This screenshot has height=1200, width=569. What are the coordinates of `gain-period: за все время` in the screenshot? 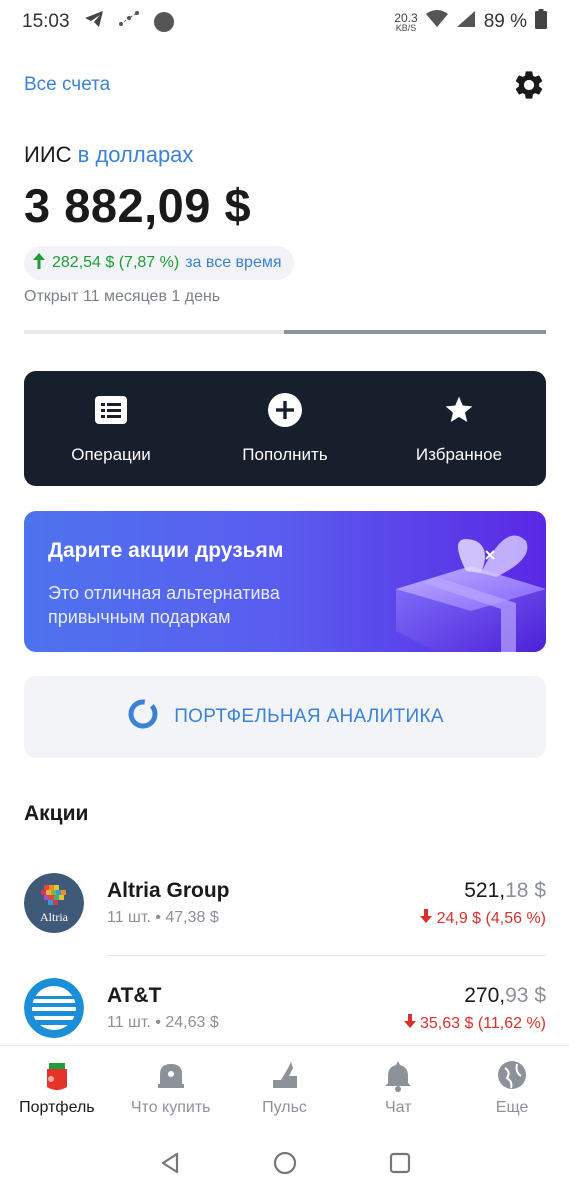 It's located at (233, 263).